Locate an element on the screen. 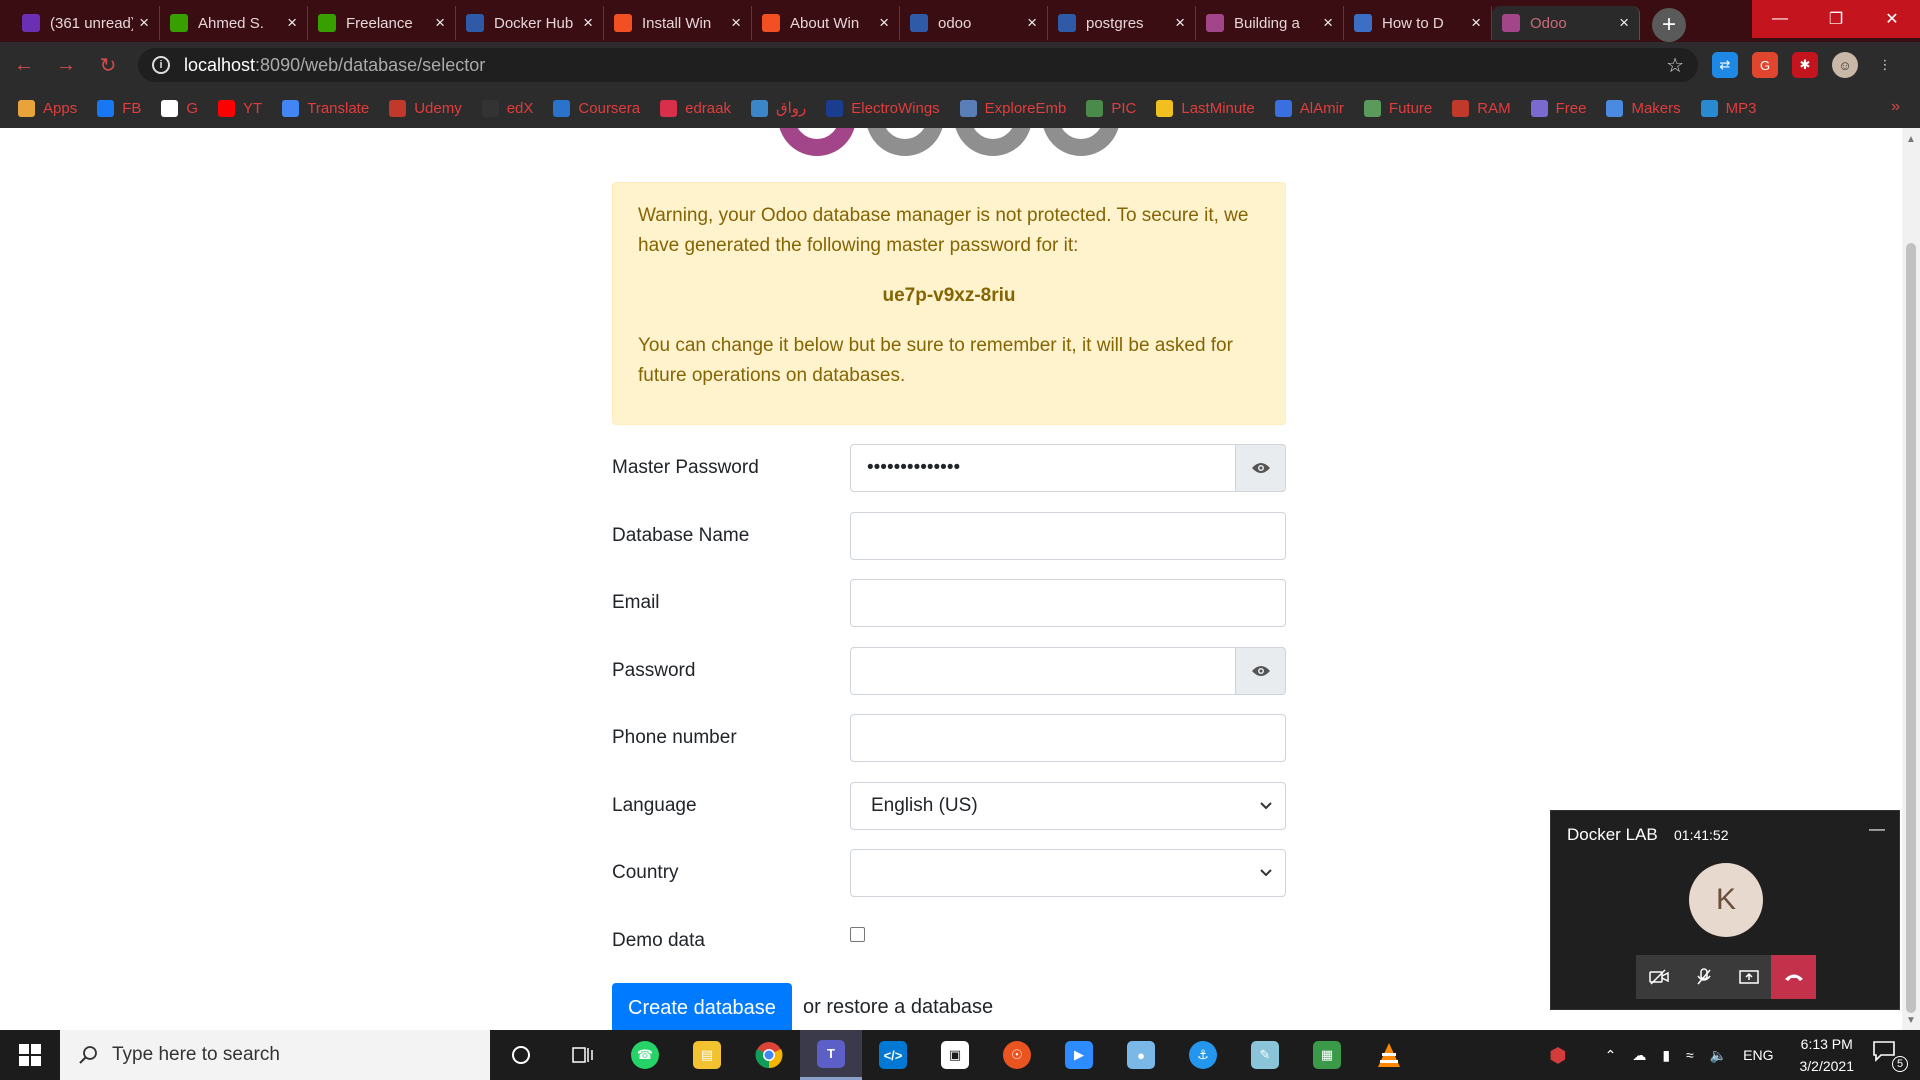 This screenshot has height=1080, width=1920. zoom-icon: ▶ is located at coordinates (1079, 1055).